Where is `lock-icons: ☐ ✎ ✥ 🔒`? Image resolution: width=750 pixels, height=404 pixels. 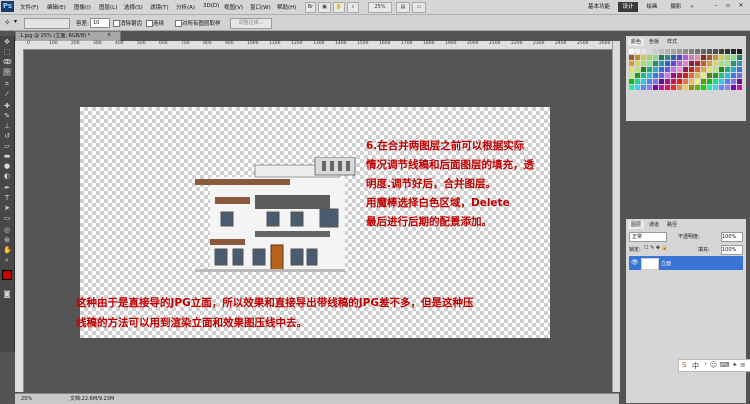
lock-icons: ☐ ✎ ✥ 🔒 is located at coordinates (656, 248).